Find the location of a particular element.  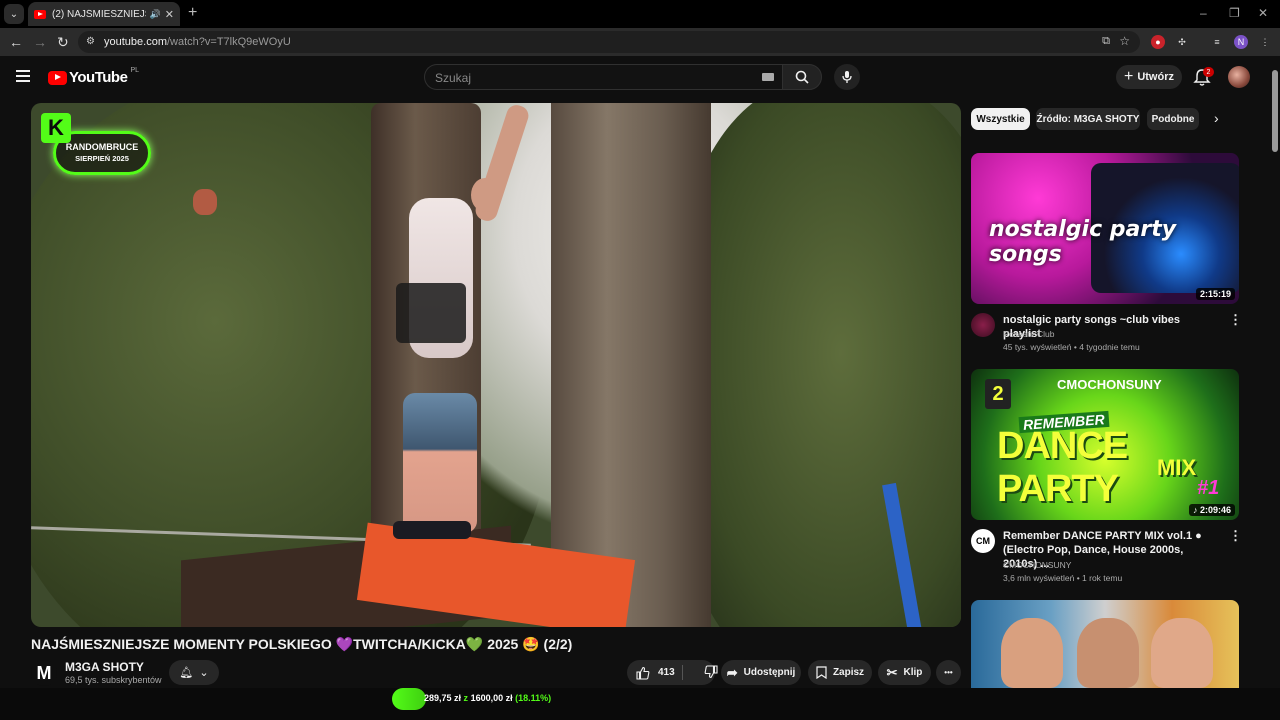

goal-target: 1600,00 zł is located at coordinates (491, 698).